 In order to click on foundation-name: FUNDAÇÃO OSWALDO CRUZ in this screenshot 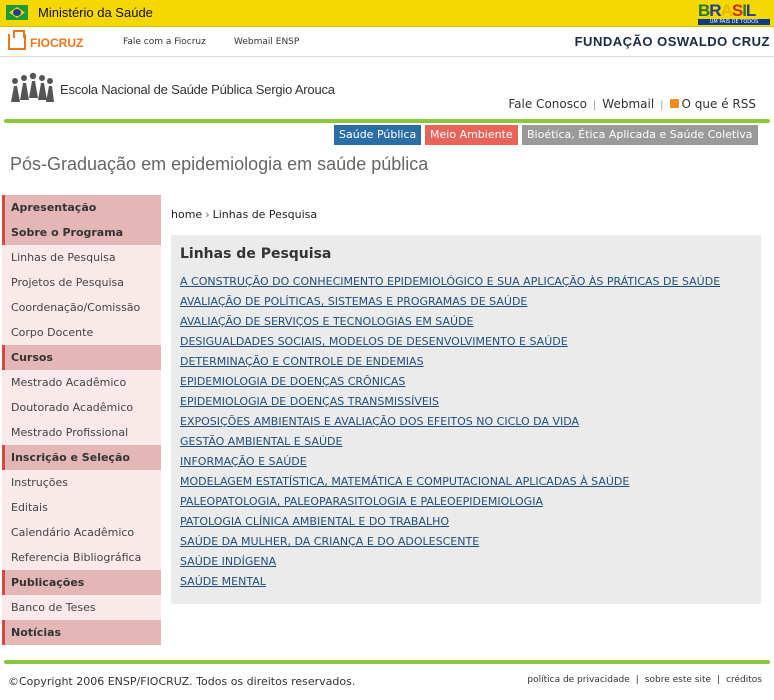, I will do `click(672, 41)`.